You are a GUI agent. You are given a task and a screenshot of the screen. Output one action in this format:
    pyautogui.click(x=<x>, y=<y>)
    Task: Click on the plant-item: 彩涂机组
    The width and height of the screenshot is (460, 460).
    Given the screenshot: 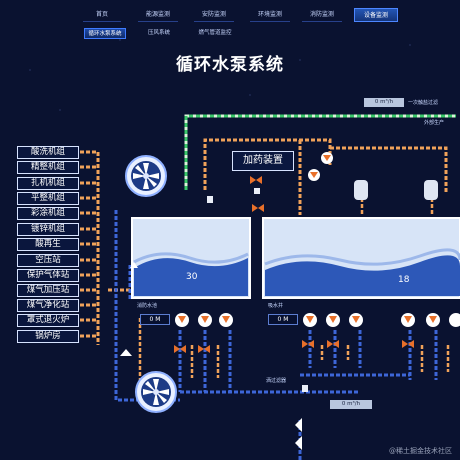 What is the action you would take?
    pyautogui.click(x=48, y=213)
    